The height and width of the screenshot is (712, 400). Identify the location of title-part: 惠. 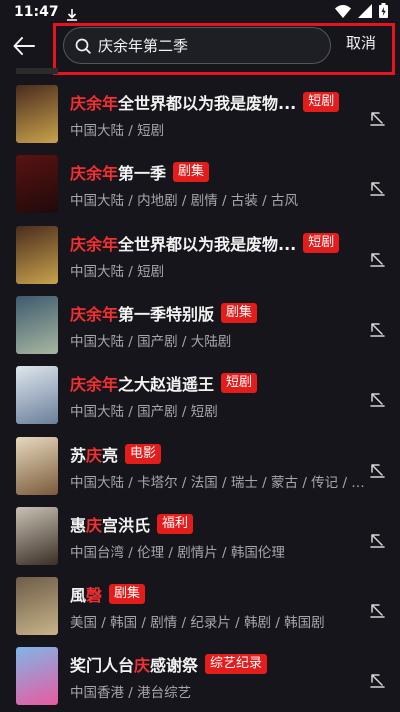
(78, 525).